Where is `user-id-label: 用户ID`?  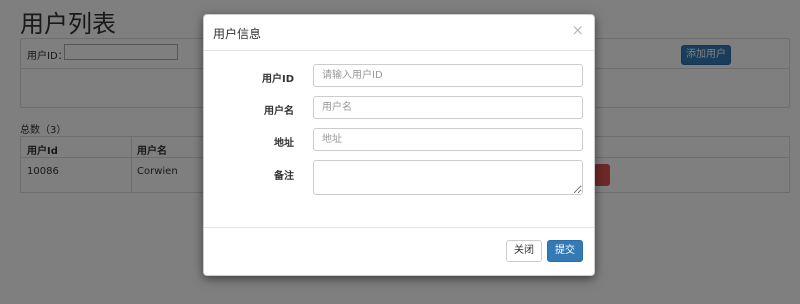
user-id-label: 用户ID is located at coordinates (277, 79).